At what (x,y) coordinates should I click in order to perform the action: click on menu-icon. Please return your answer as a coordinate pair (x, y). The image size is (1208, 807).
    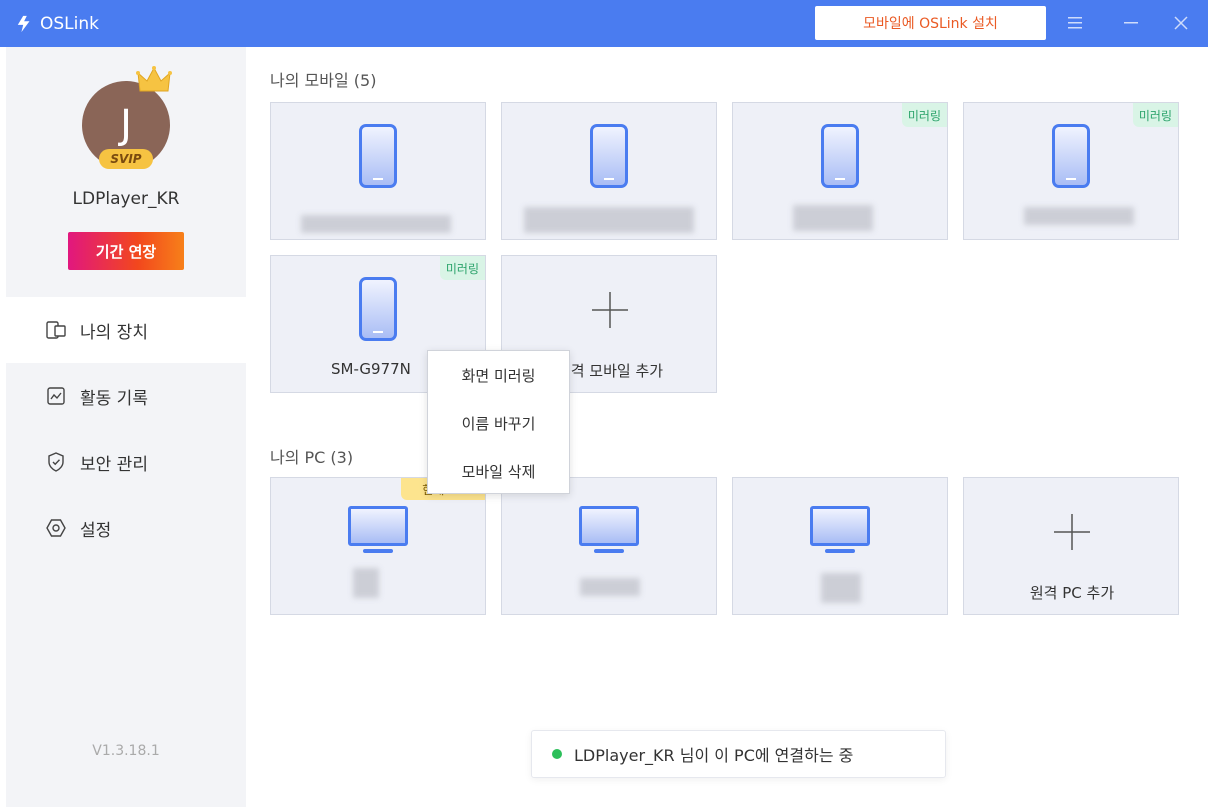
    Looking at the image, I should click on (1075, 23).